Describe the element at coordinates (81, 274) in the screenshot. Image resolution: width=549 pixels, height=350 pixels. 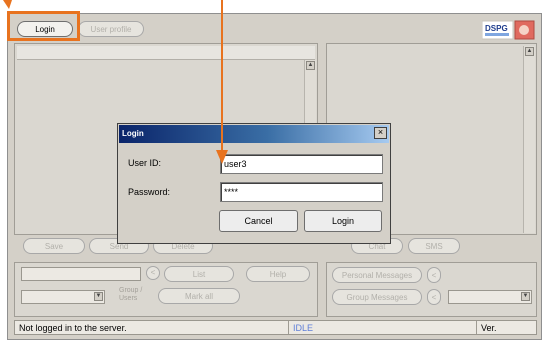
I see `recipient-input` at that location.